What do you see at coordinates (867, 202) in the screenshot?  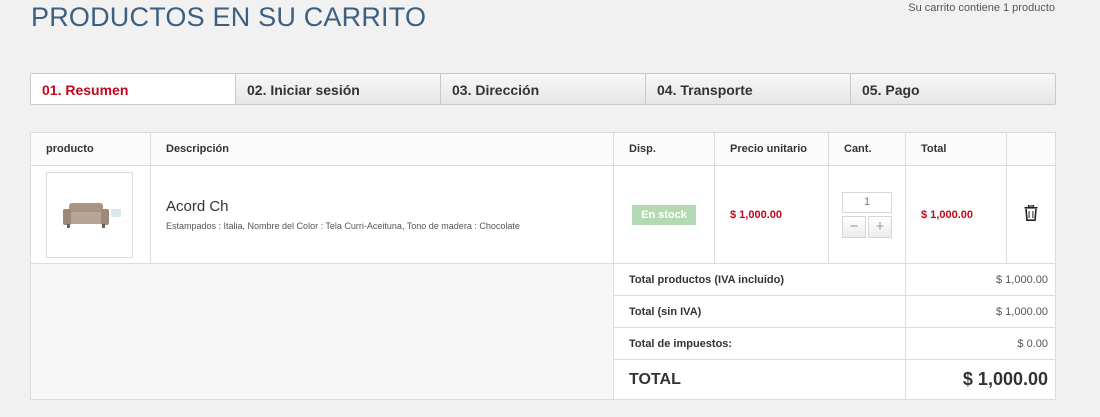 I see `quantity-input: 1` at bounding box center [867, 202].